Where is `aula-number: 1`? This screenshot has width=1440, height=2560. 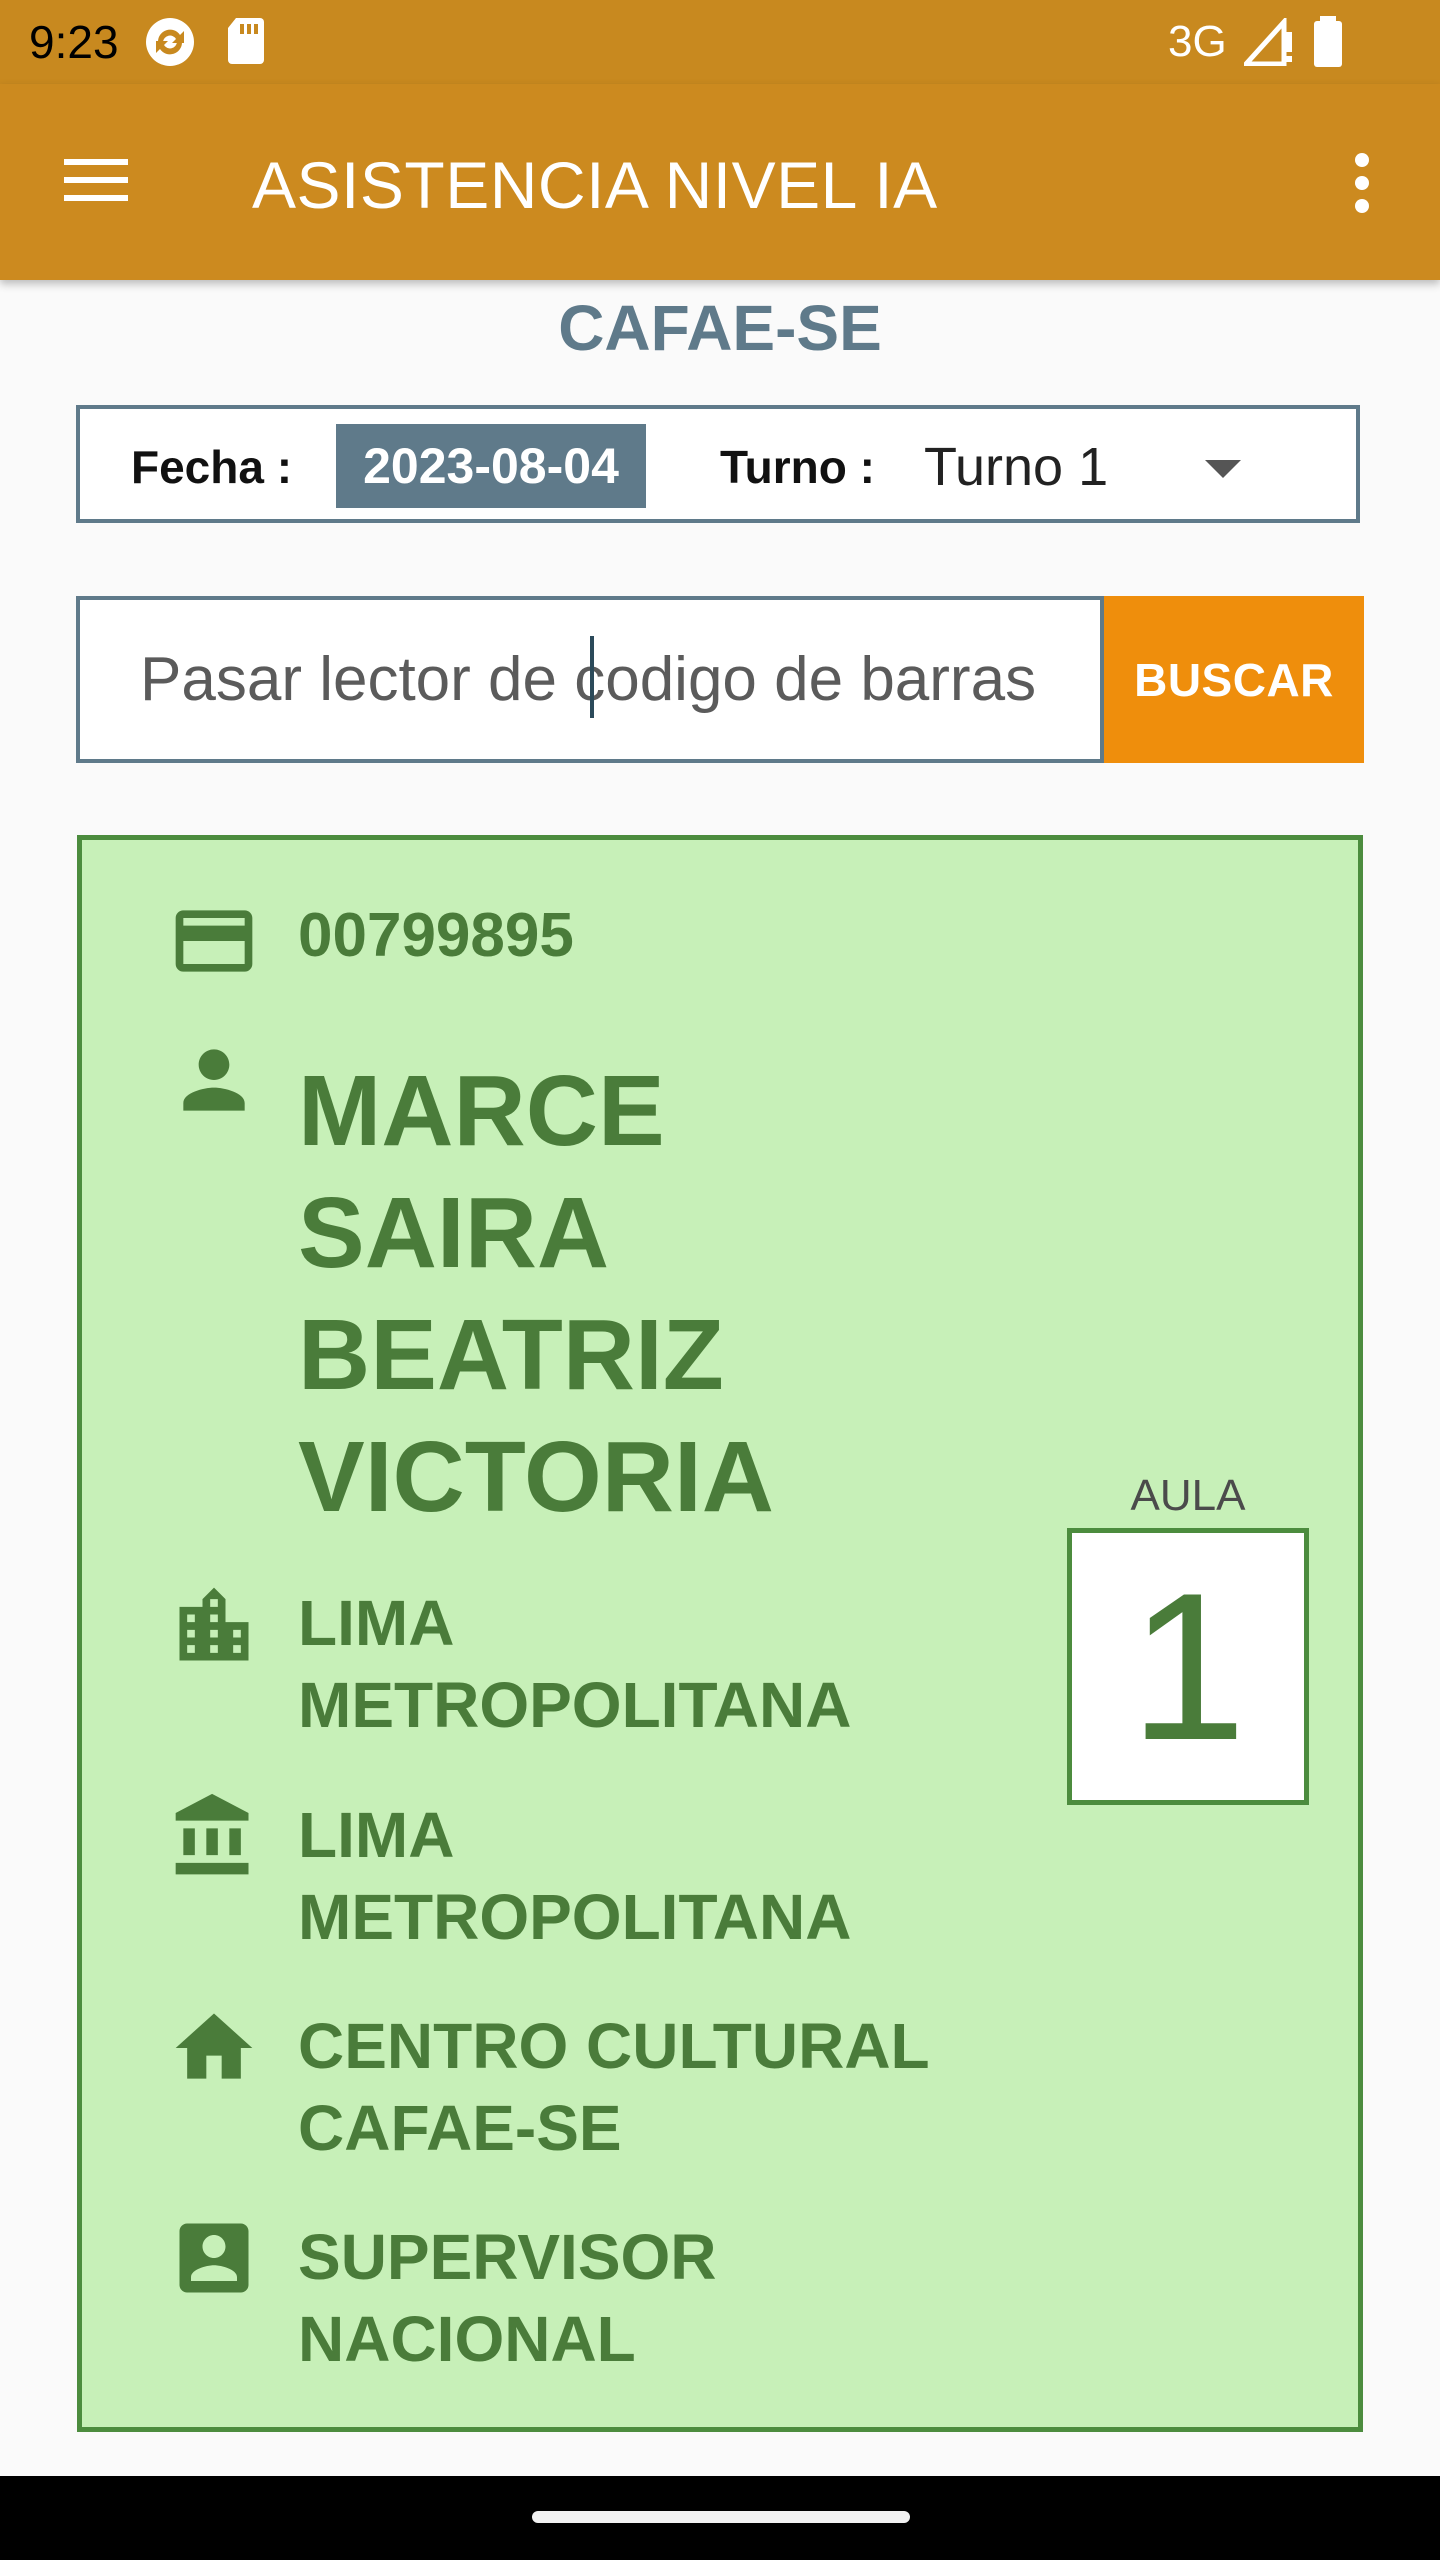
aula-number: 1 is located at coordinates (1188, 1666).